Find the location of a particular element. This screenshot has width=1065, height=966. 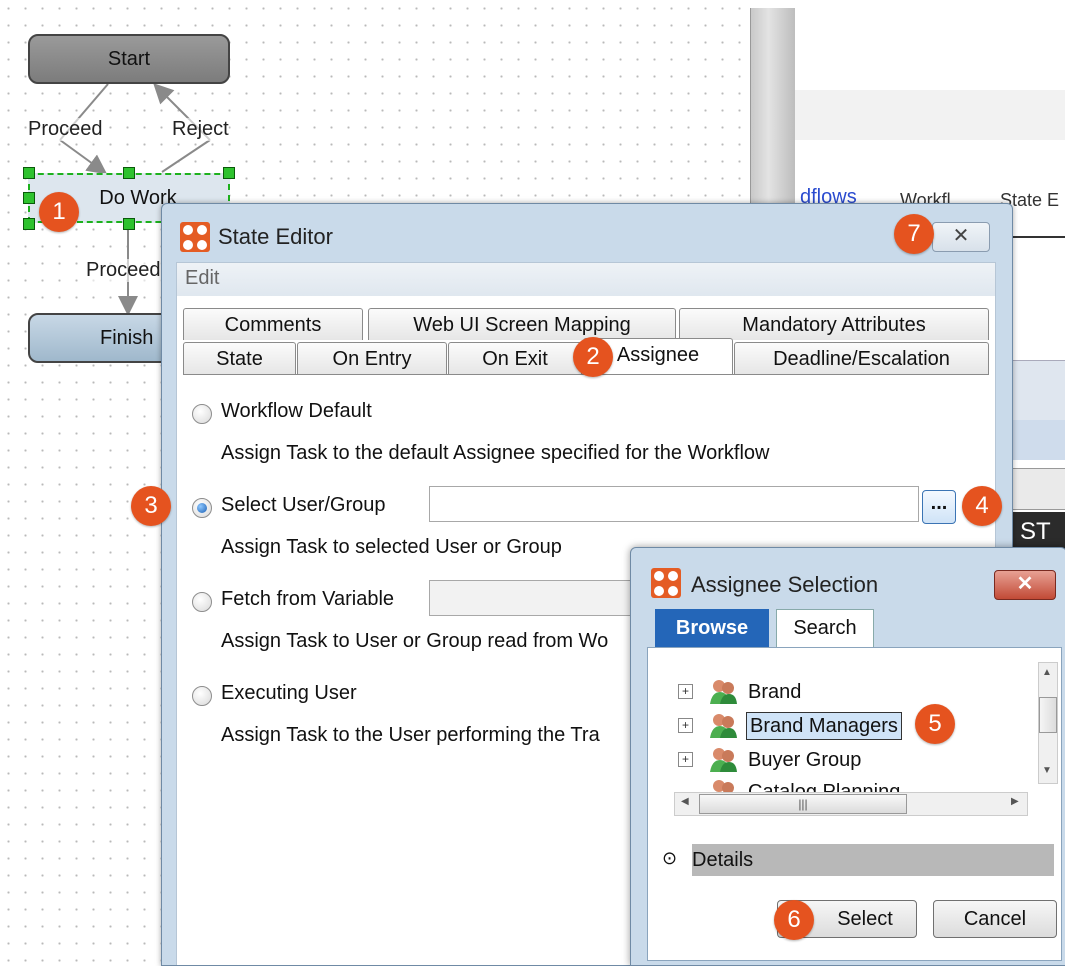

callout-badge: 3 is located at coordinates (151, 506).